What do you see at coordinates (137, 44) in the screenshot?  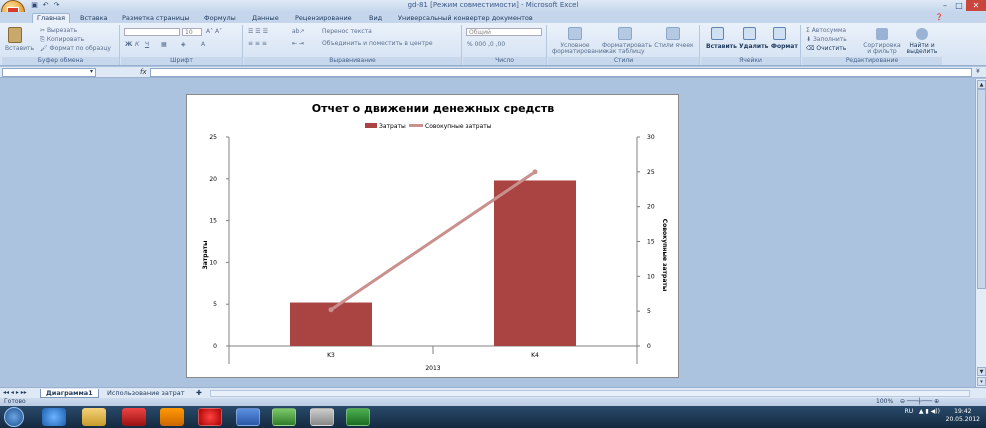 I see `italic-button: К` at bounding box center [137, 44].